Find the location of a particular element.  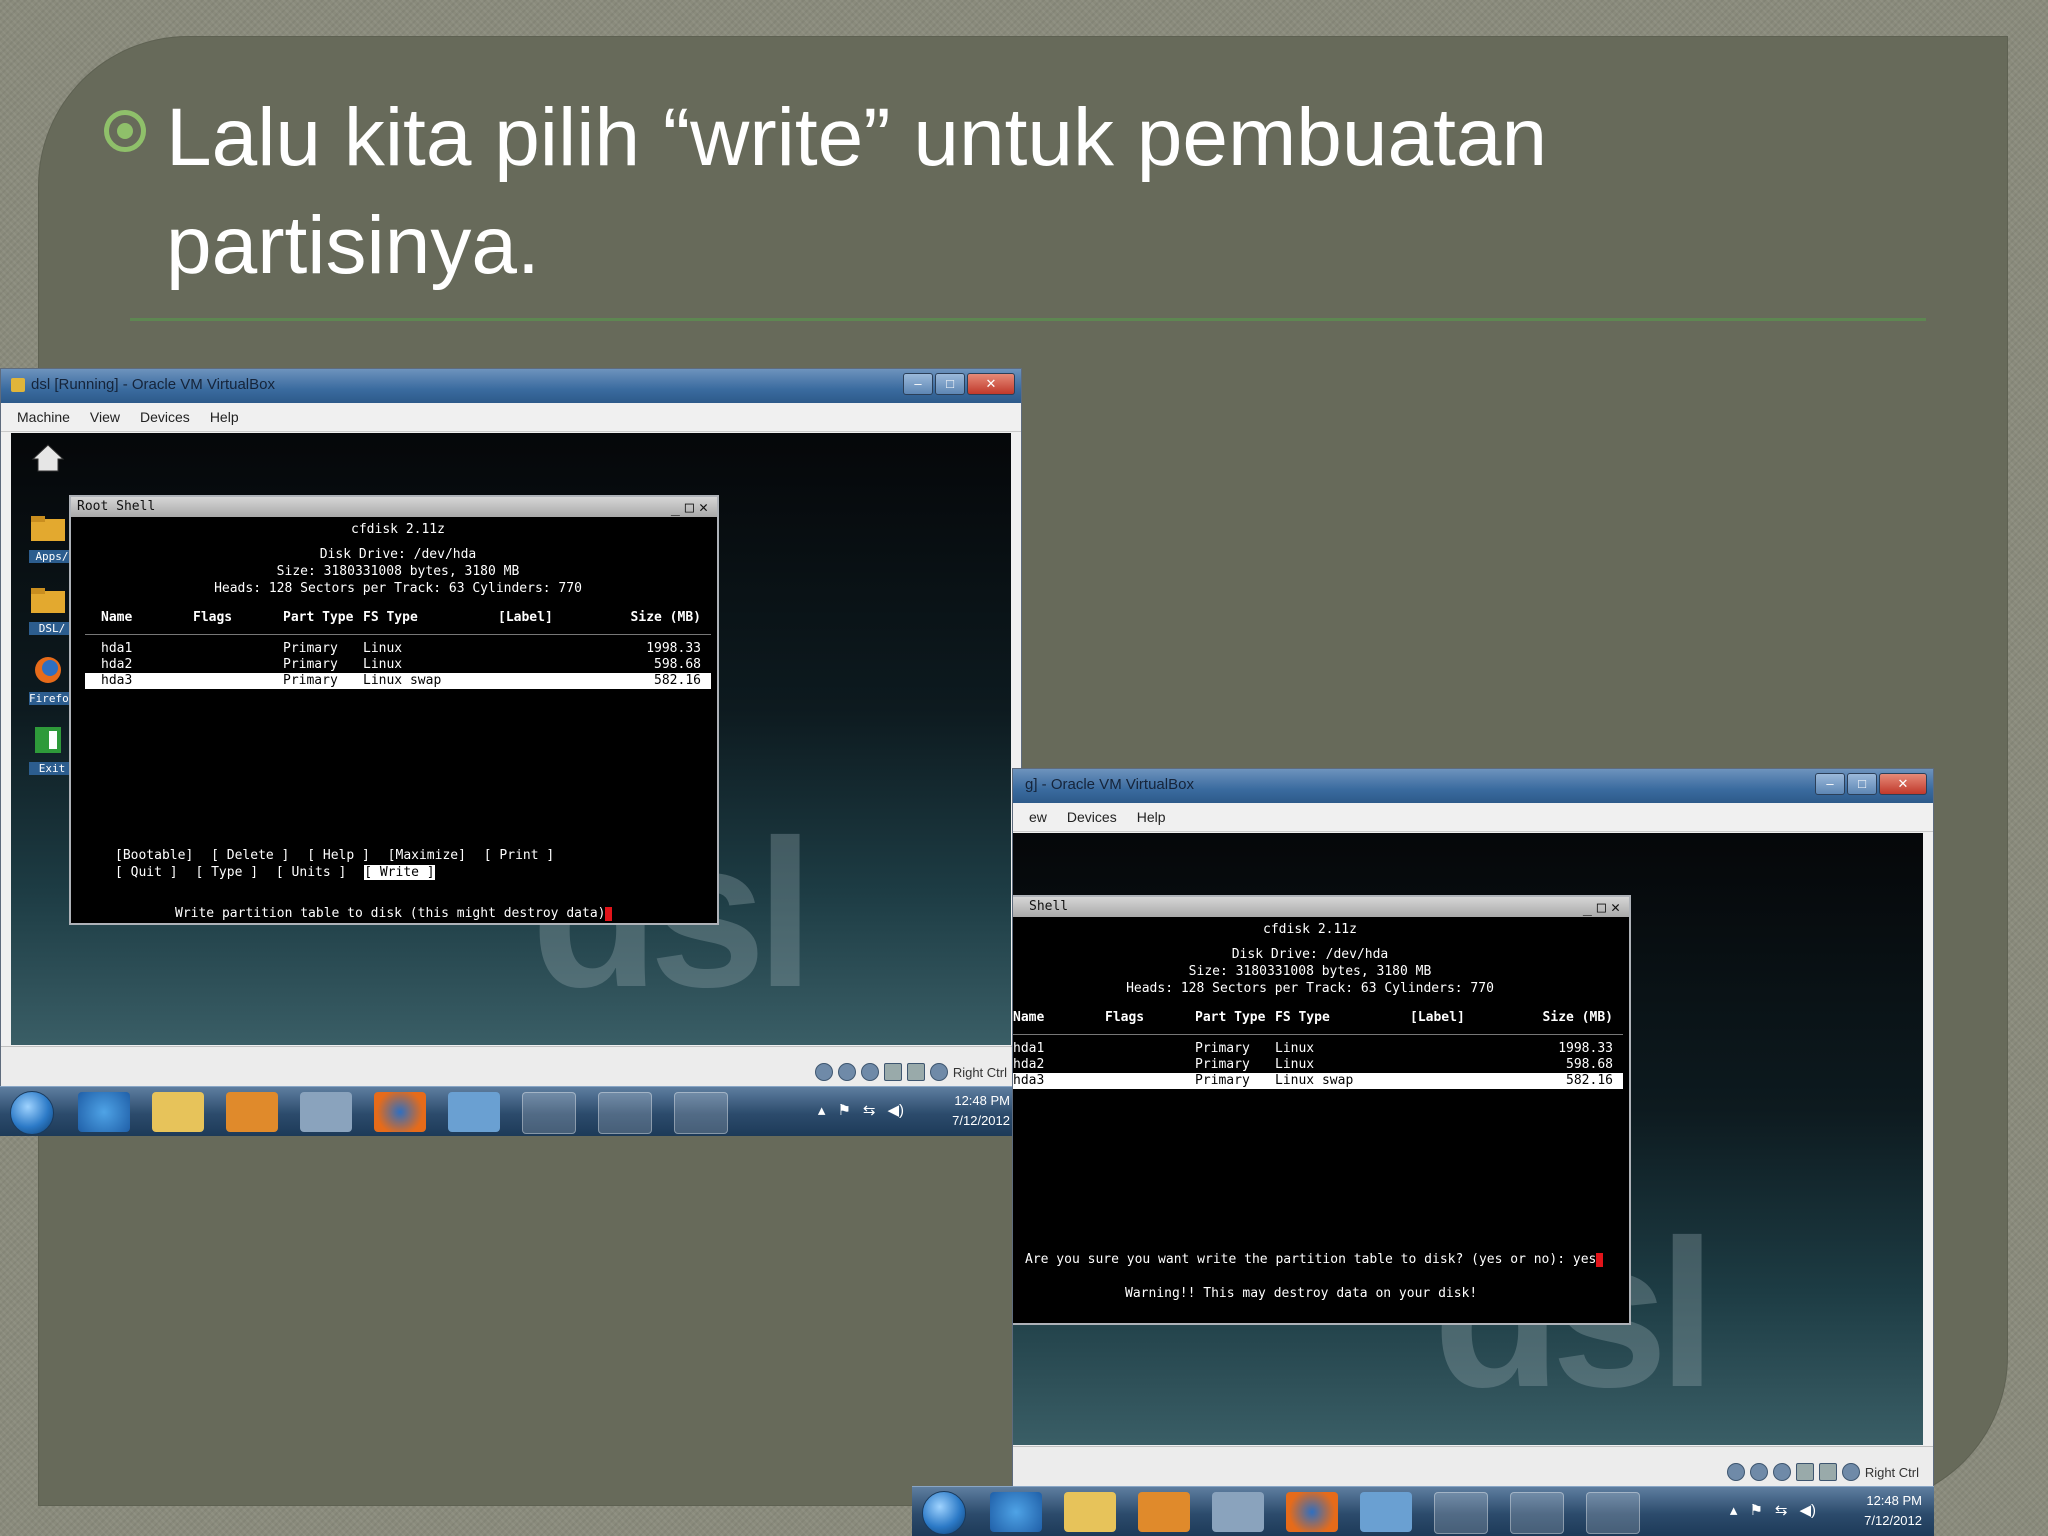

menu-quit: [ Quit ] is located at coordinates (146, 872).